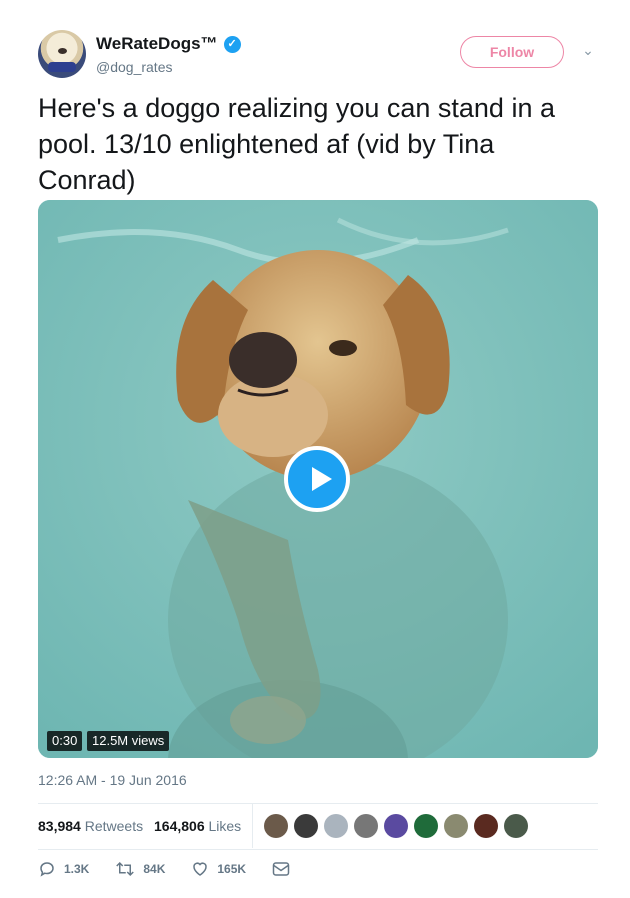 Image resolution: width=630 pixels, height=898 pixels. Describe the element at coordinates (154, 869) in the screenshot. I see `retweet-count: 84K` at that location.